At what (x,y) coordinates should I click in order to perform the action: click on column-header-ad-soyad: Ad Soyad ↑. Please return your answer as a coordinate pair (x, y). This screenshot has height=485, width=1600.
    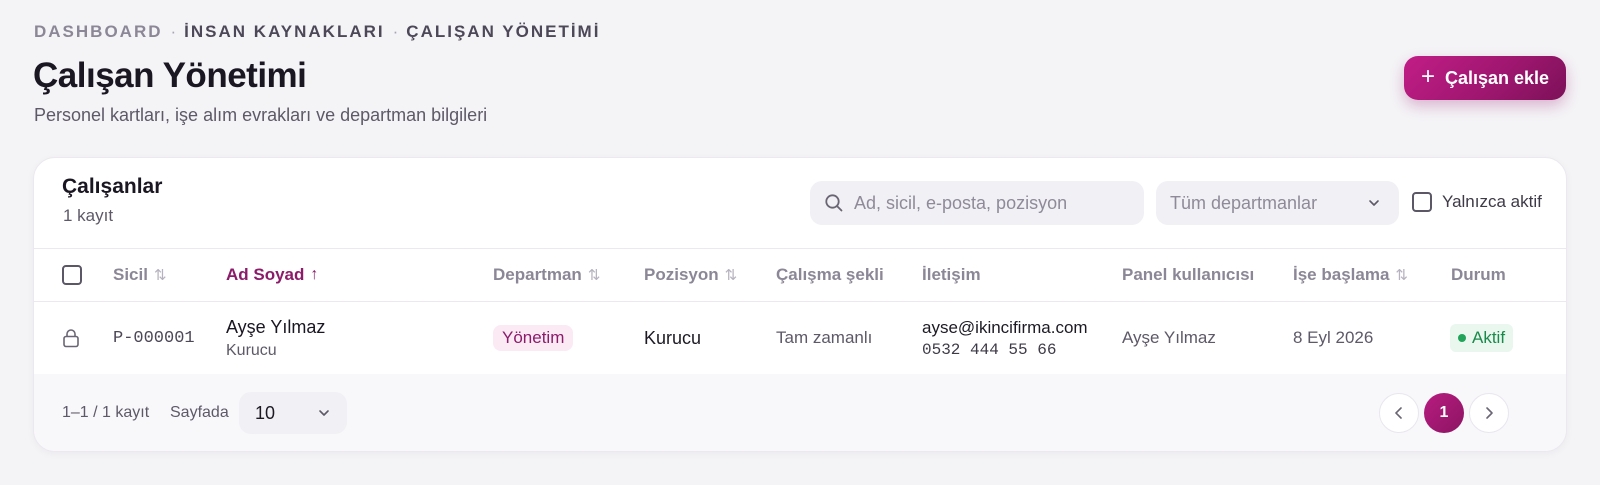
    Looking at the image, I should click on (272, 275).